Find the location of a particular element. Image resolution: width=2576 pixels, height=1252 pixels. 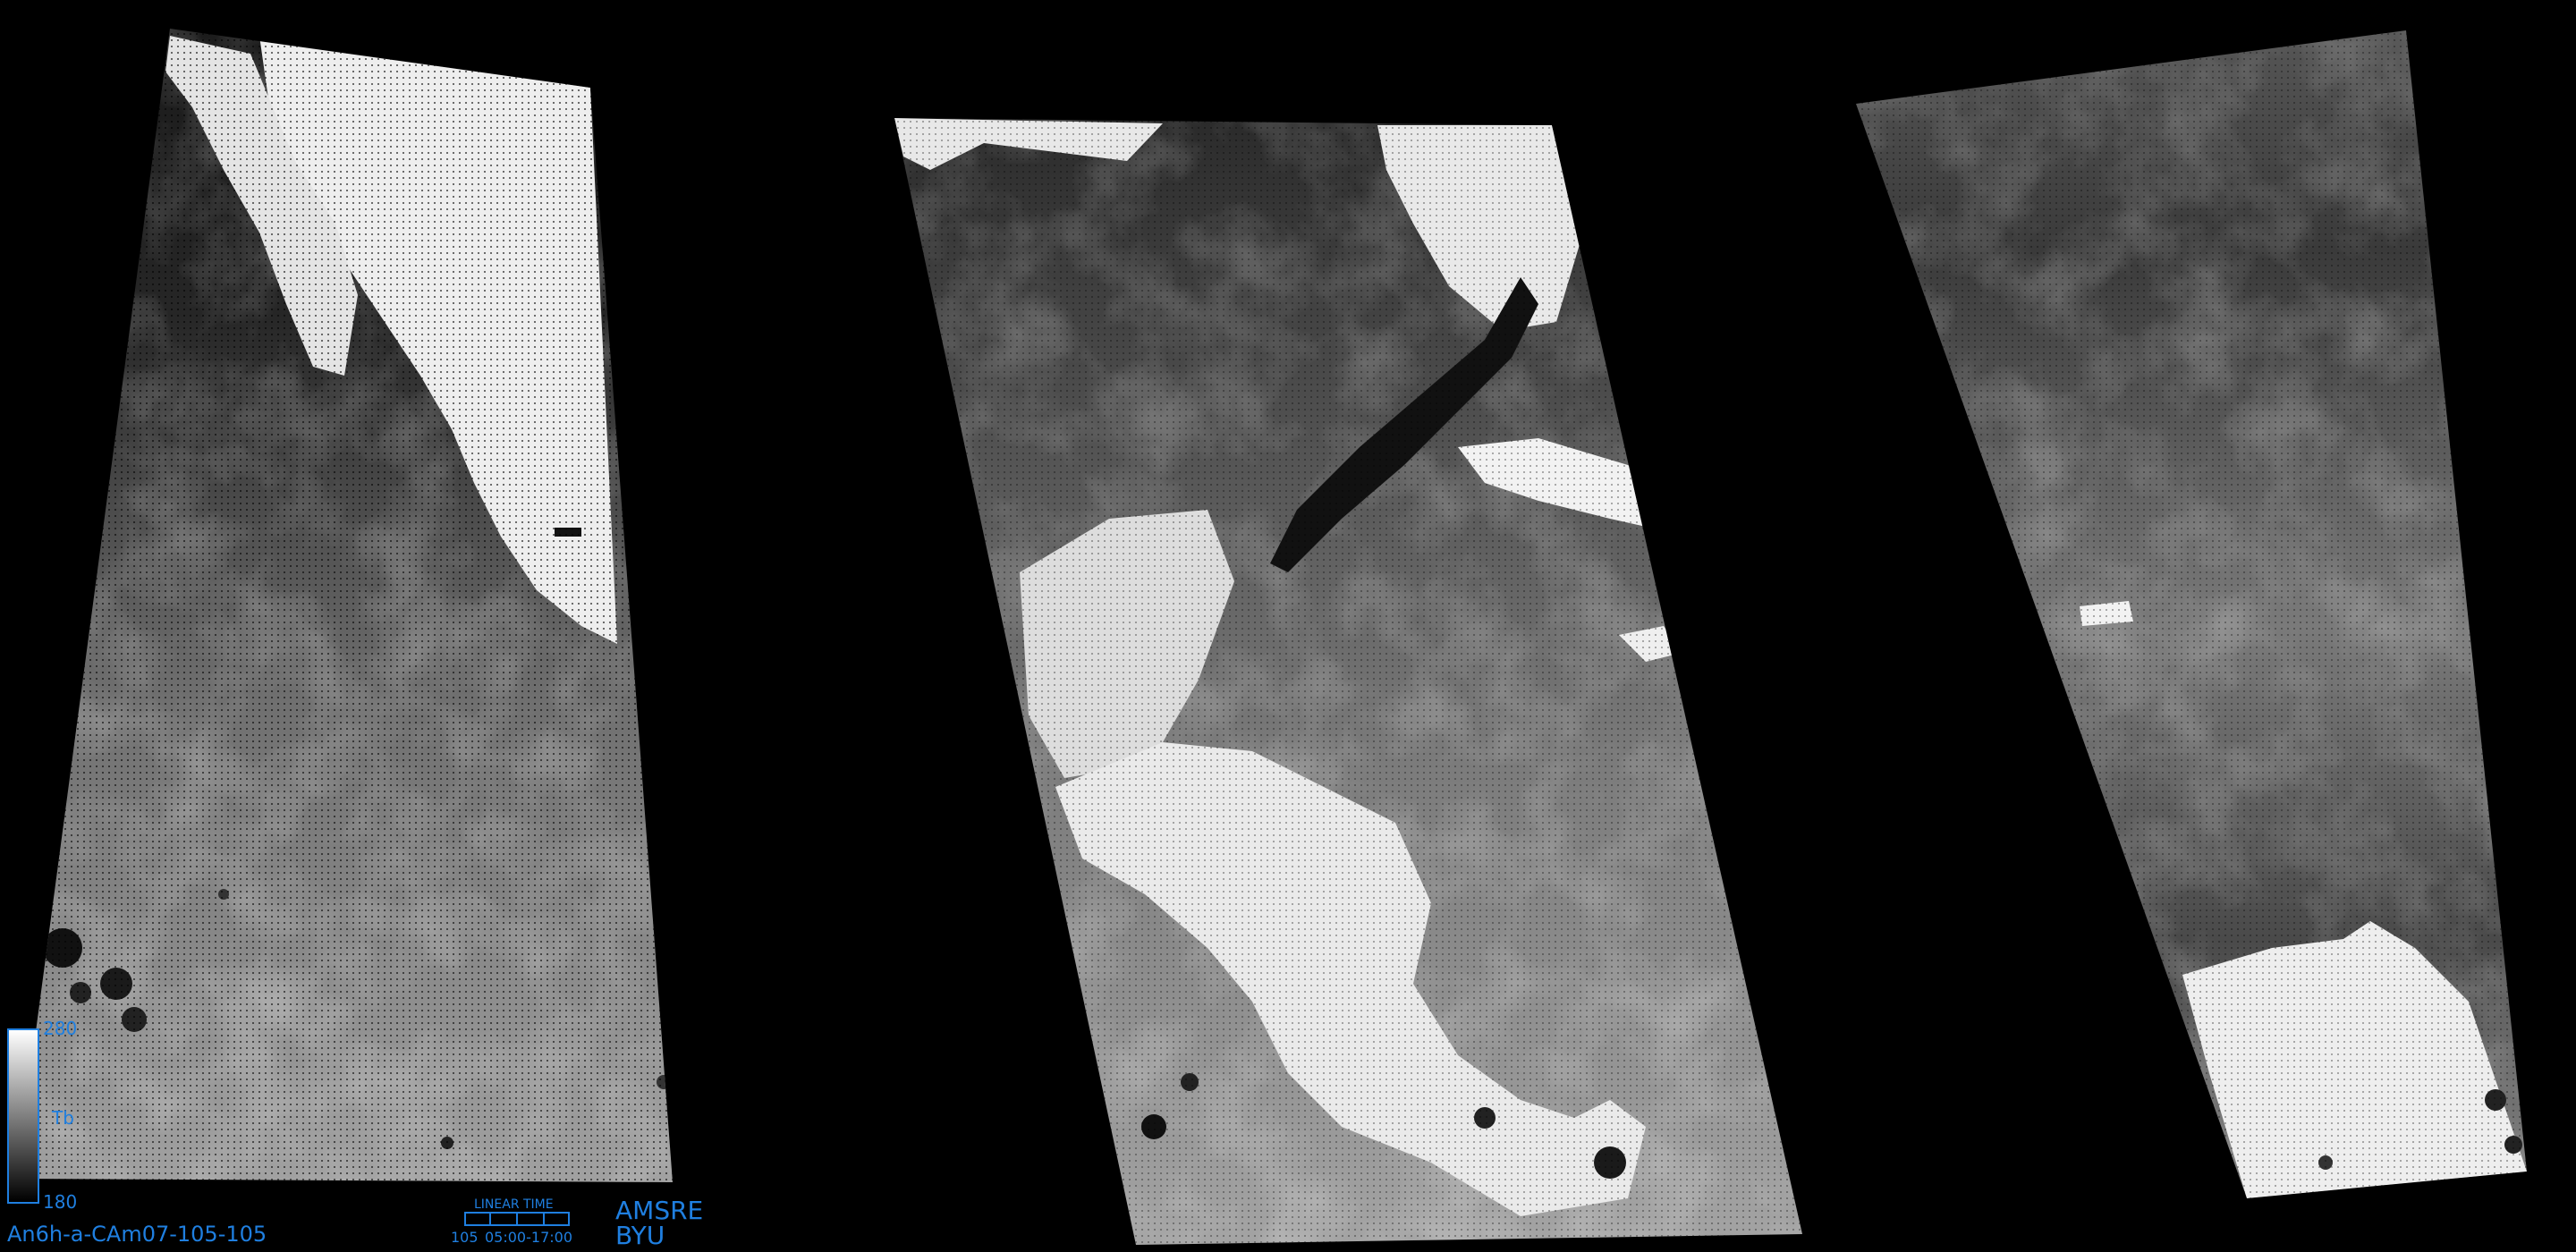

time-legend-graphic is located at coordinates (517, 1219).